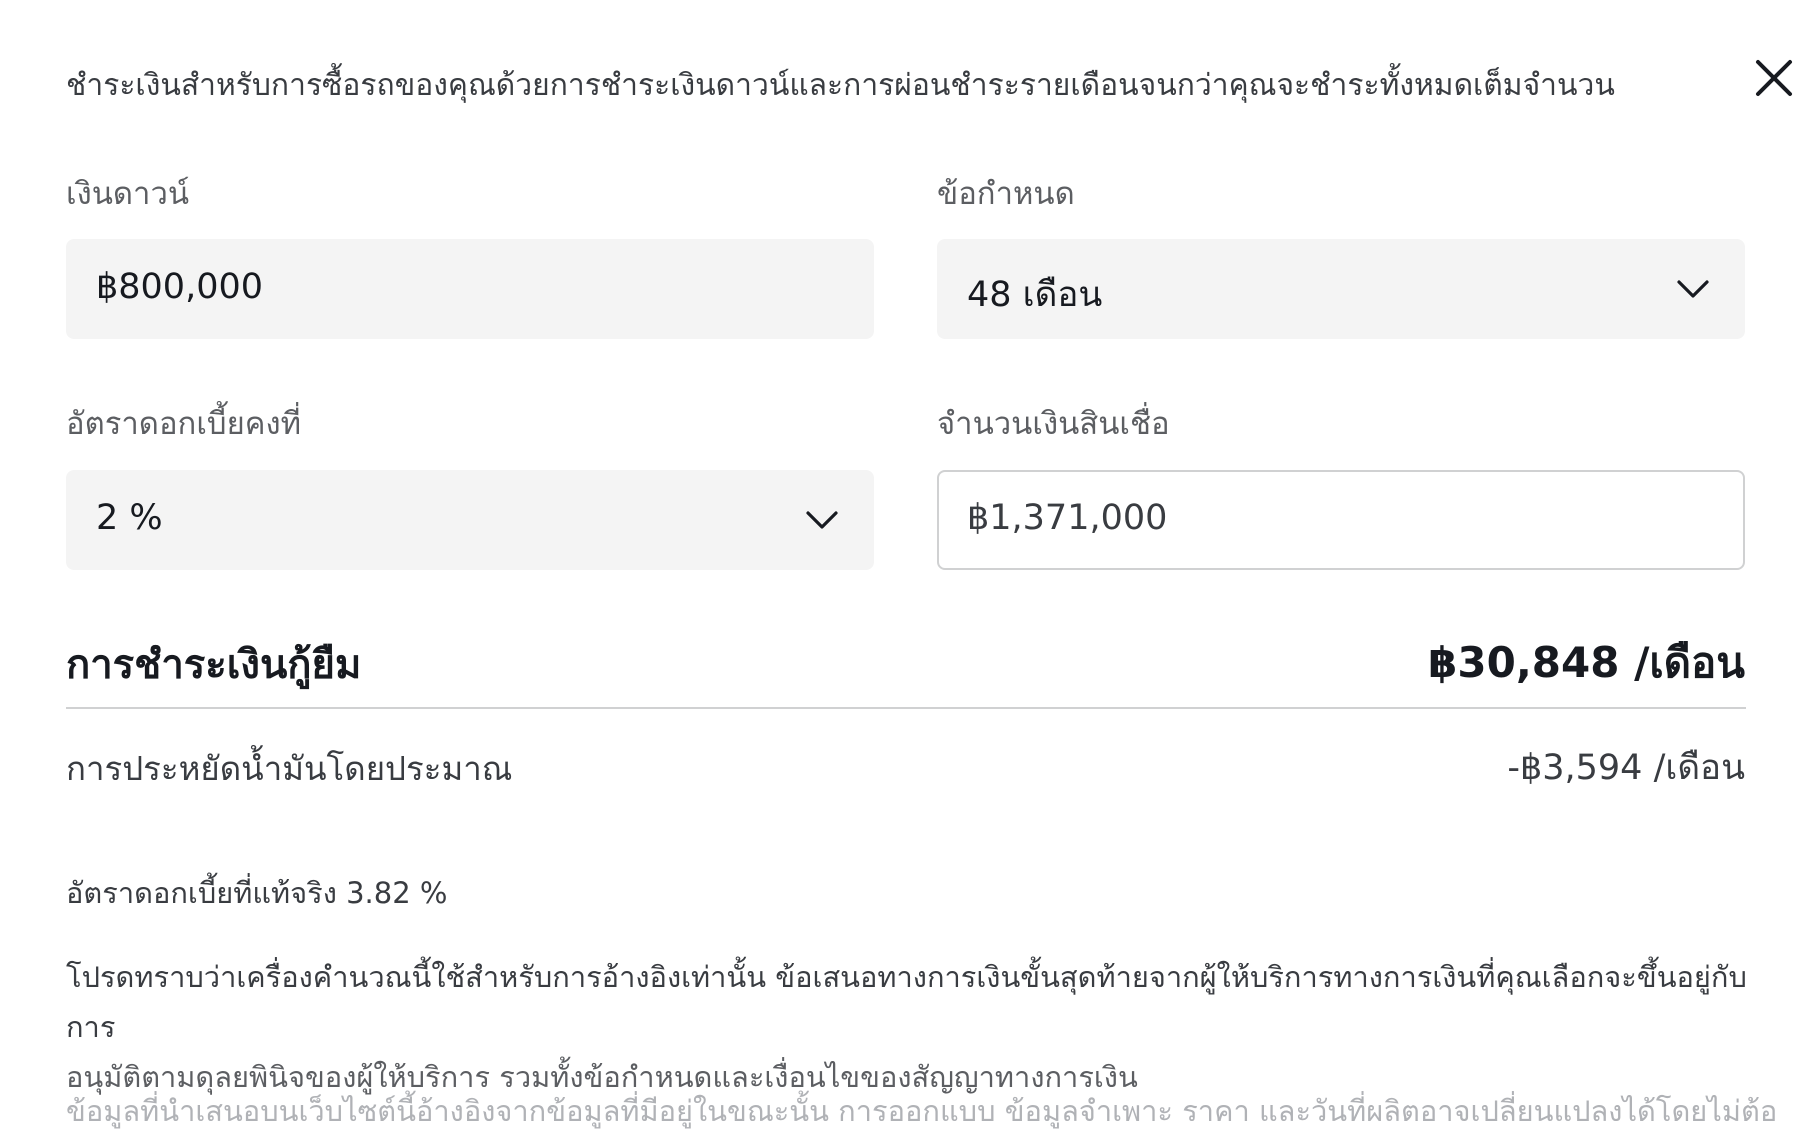 This screenshot has height=1146, width=1816. I want to click on divider, so click(906, 708).